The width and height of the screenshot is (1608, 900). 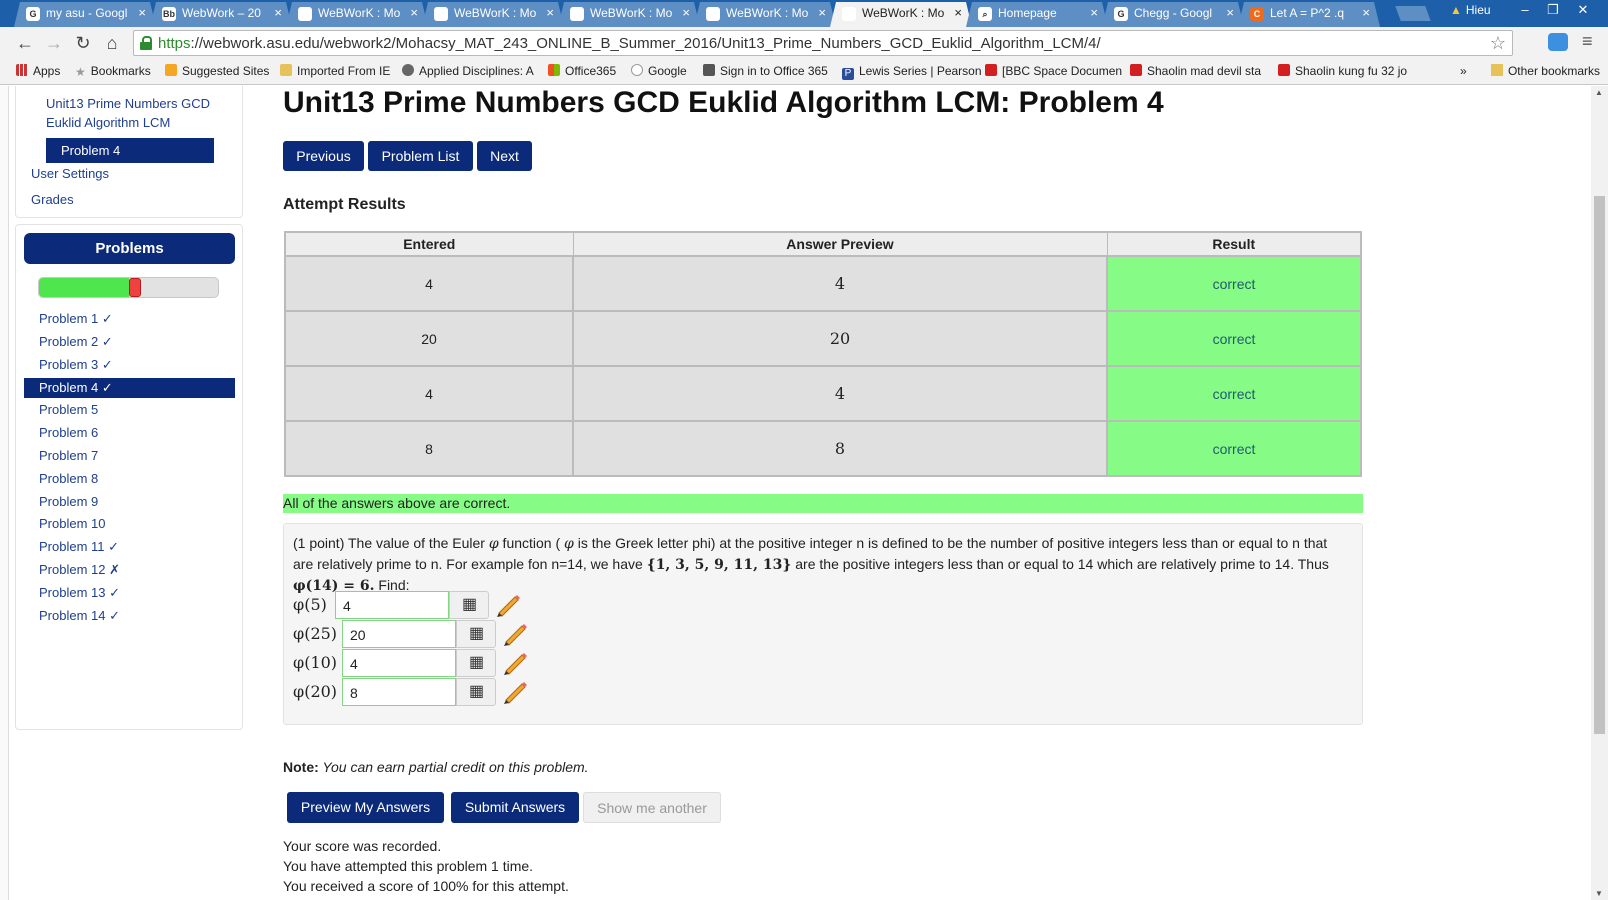 I want to click on bookmark-item: P Lewis Series | Pearson, so click(x=912, y=72).